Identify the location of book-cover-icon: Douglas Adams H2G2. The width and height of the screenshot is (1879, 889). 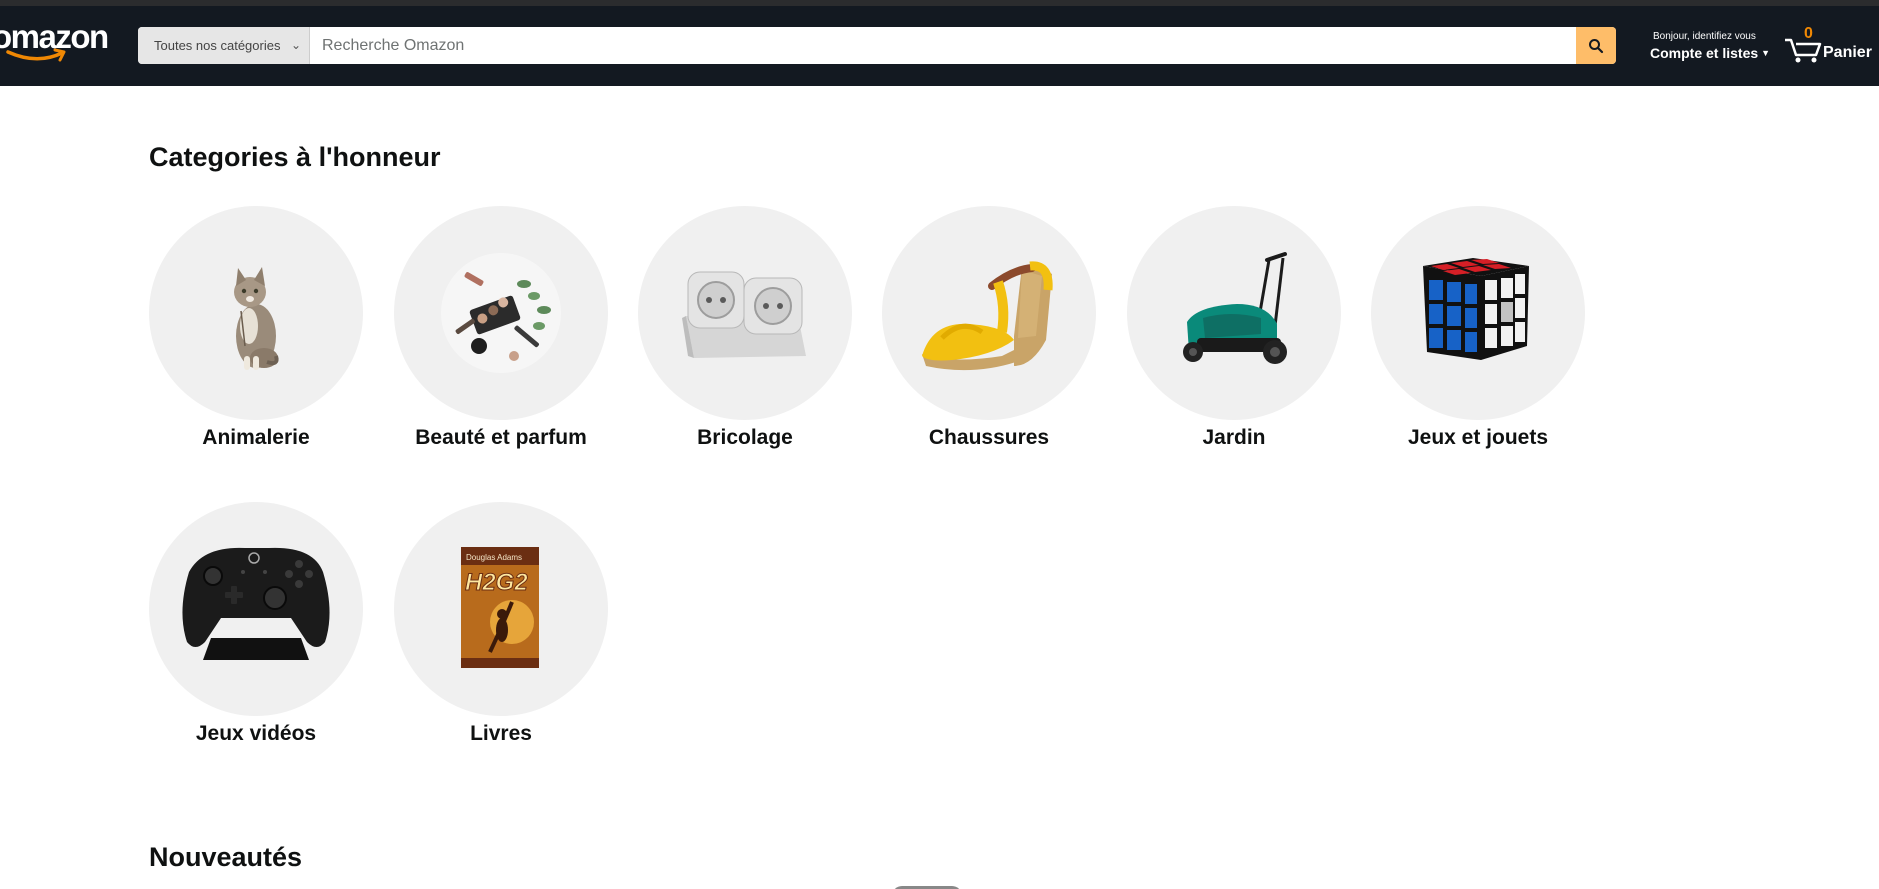
(500, 607).